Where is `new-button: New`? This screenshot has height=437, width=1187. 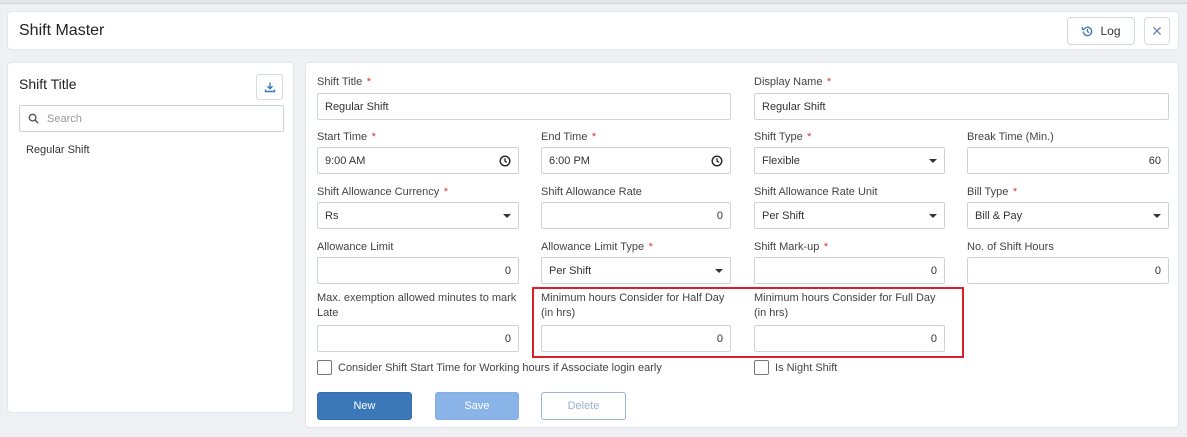
new-button: New is located at coordinates (364, 406).